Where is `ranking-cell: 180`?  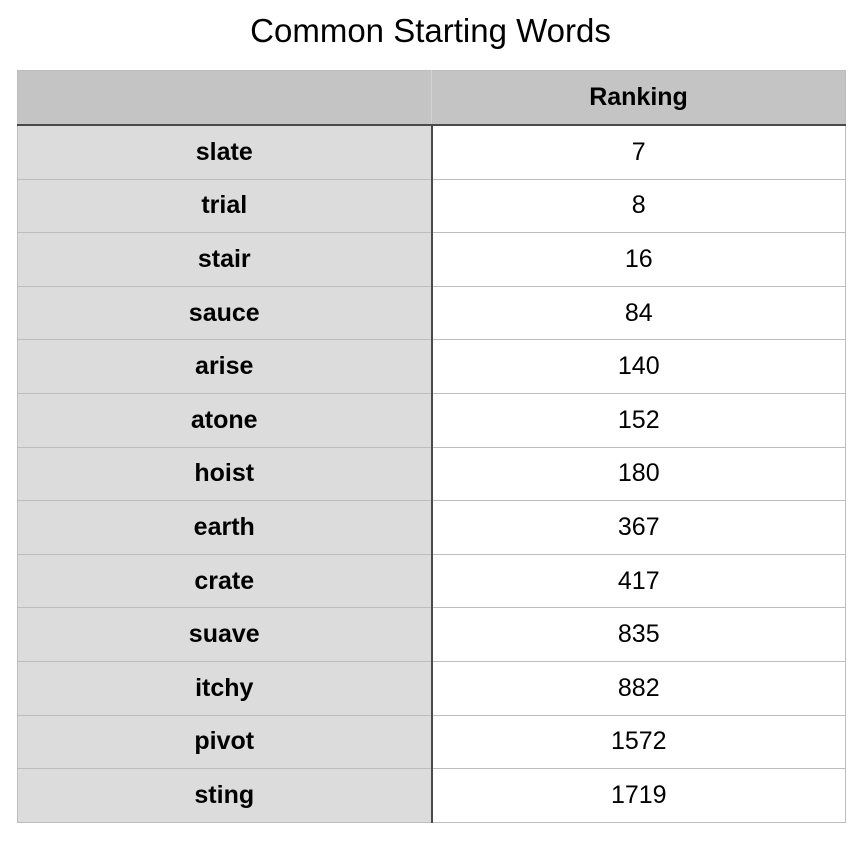 ranking-cell: 180 is located at coordinates (638, 474).